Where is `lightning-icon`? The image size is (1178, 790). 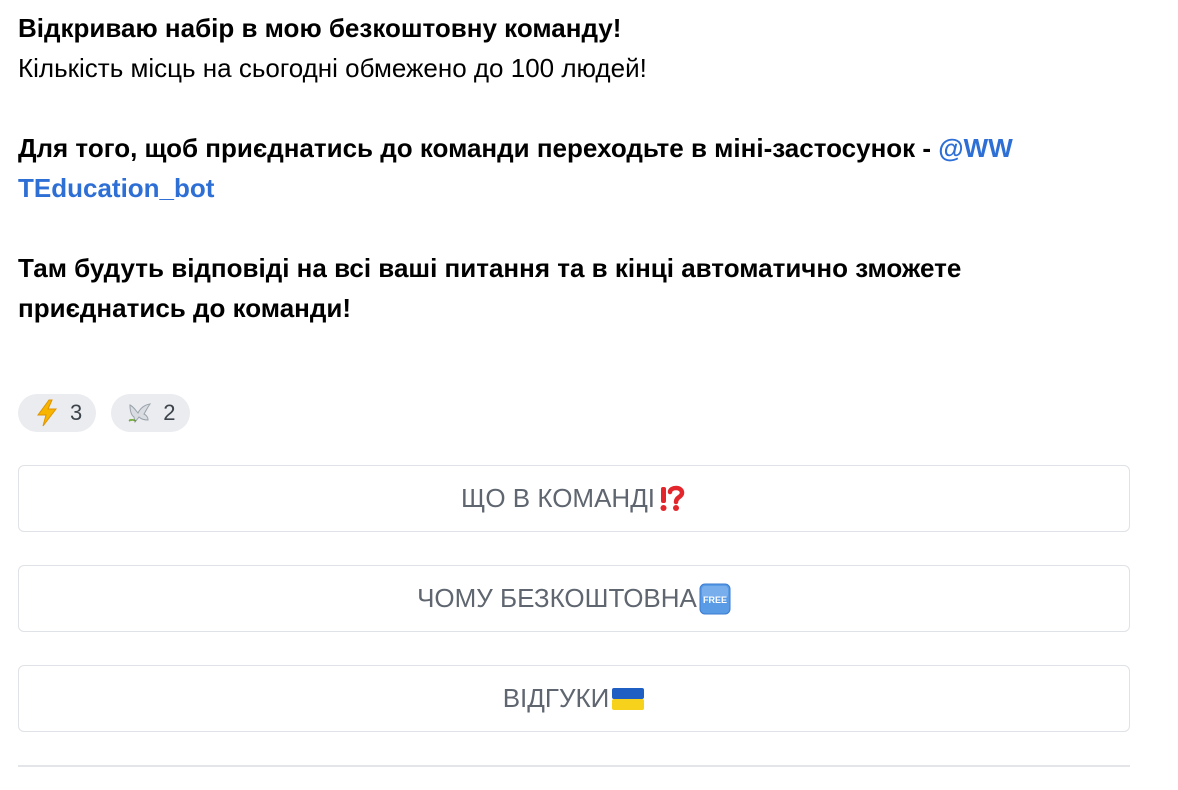 lightning-icon is located at coordinates (47, 413).